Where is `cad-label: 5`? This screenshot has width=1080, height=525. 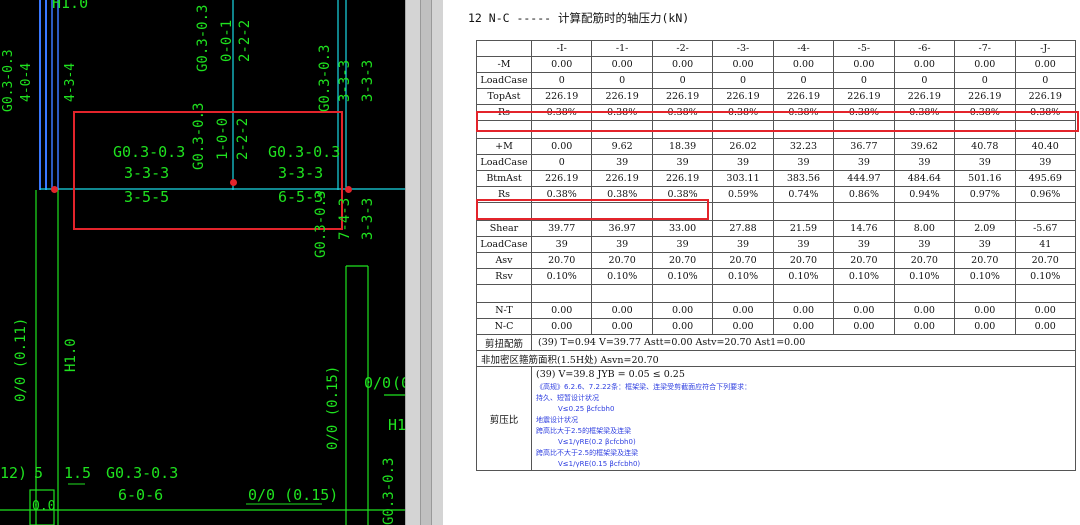 cad-label: 5 is located at coordinates (39, 473).